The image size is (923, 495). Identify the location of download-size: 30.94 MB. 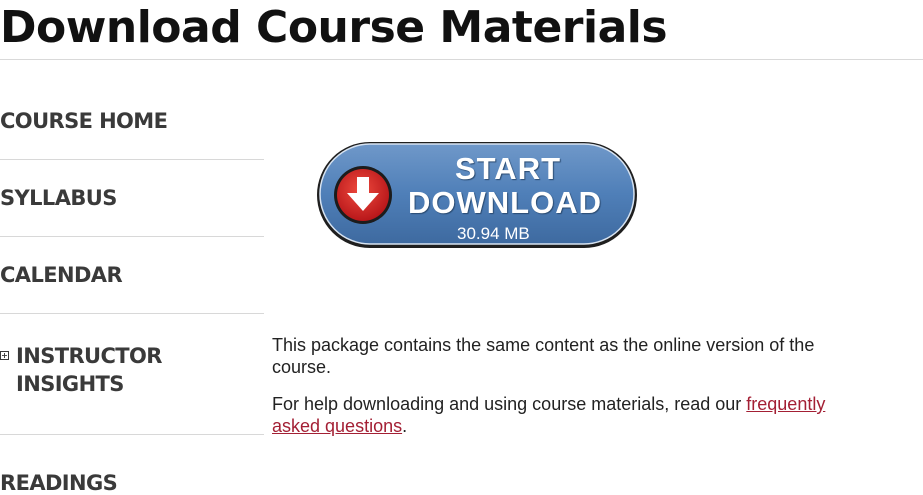
(493, 233).